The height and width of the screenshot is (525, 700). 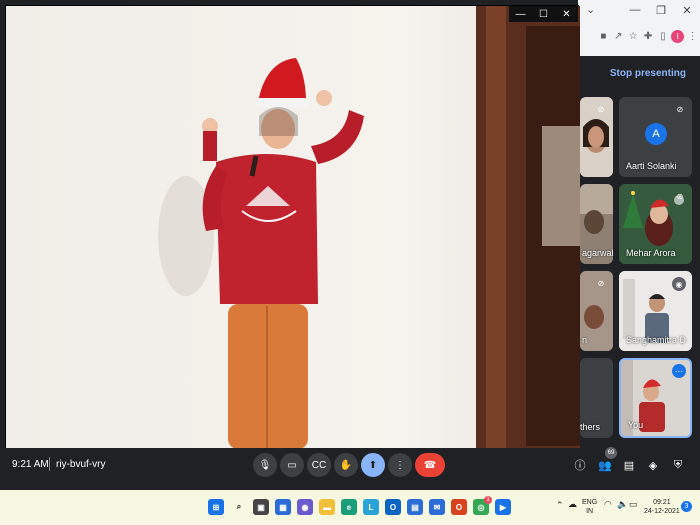 I want to click on chat-icon: ▤, so click(x=629, y=465).